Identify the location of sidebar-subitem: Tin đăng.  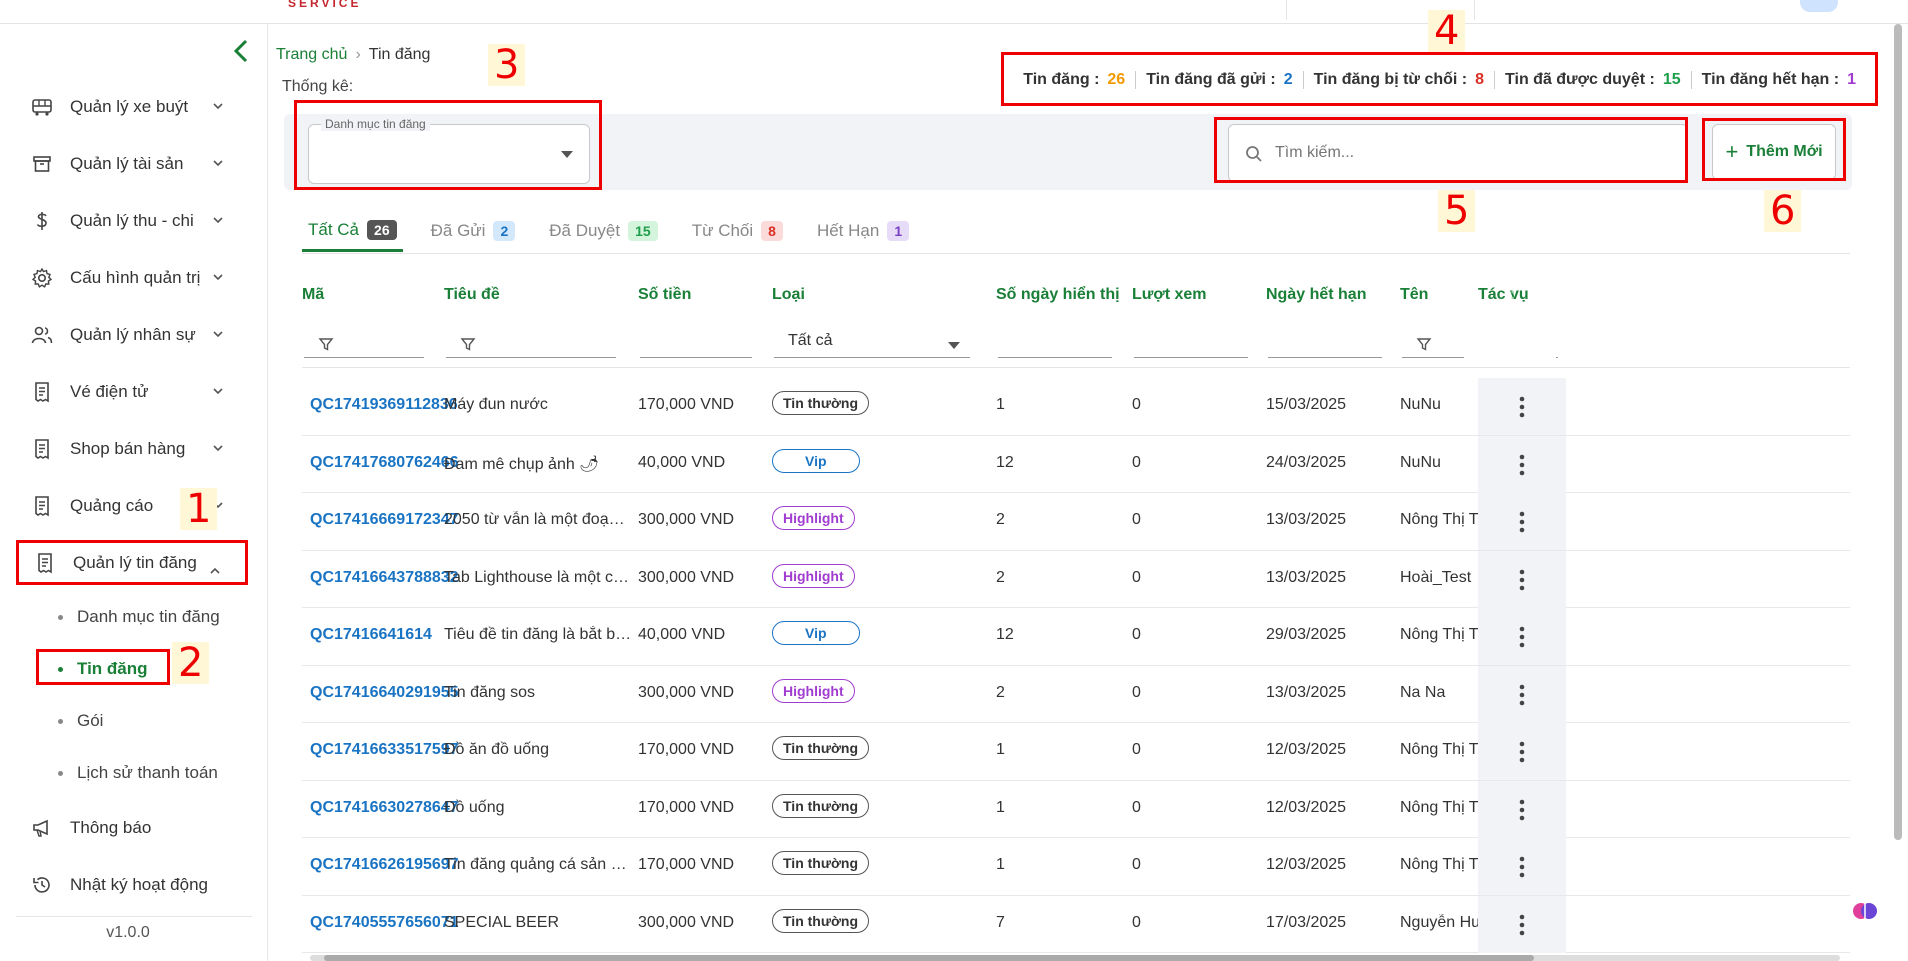
(132, 669).